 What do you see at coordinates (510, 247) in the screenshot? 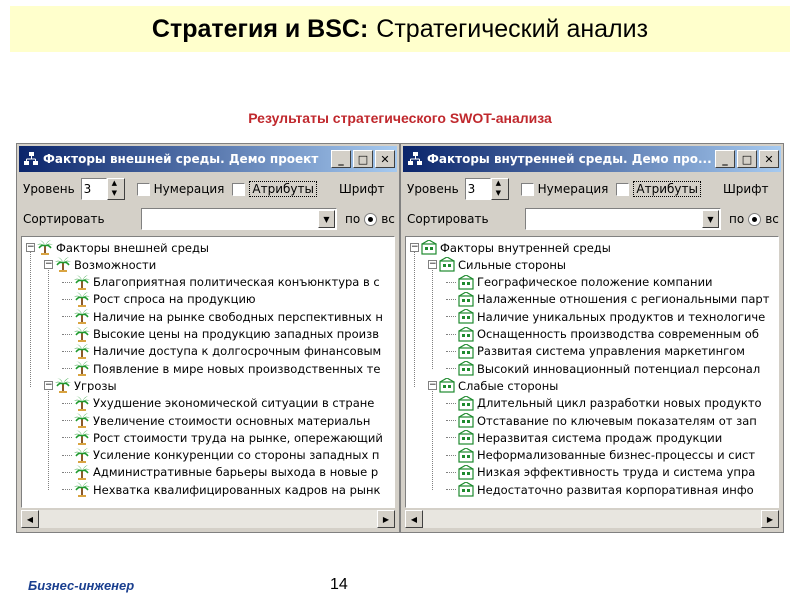
I see `tree-item: − Факторы внутренней среды` at bounding box center [510, 247].